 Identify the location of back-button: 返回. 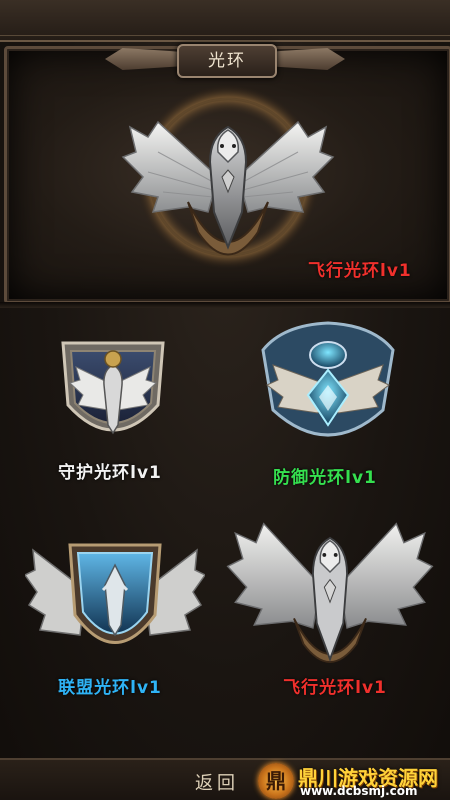
(217, 782).